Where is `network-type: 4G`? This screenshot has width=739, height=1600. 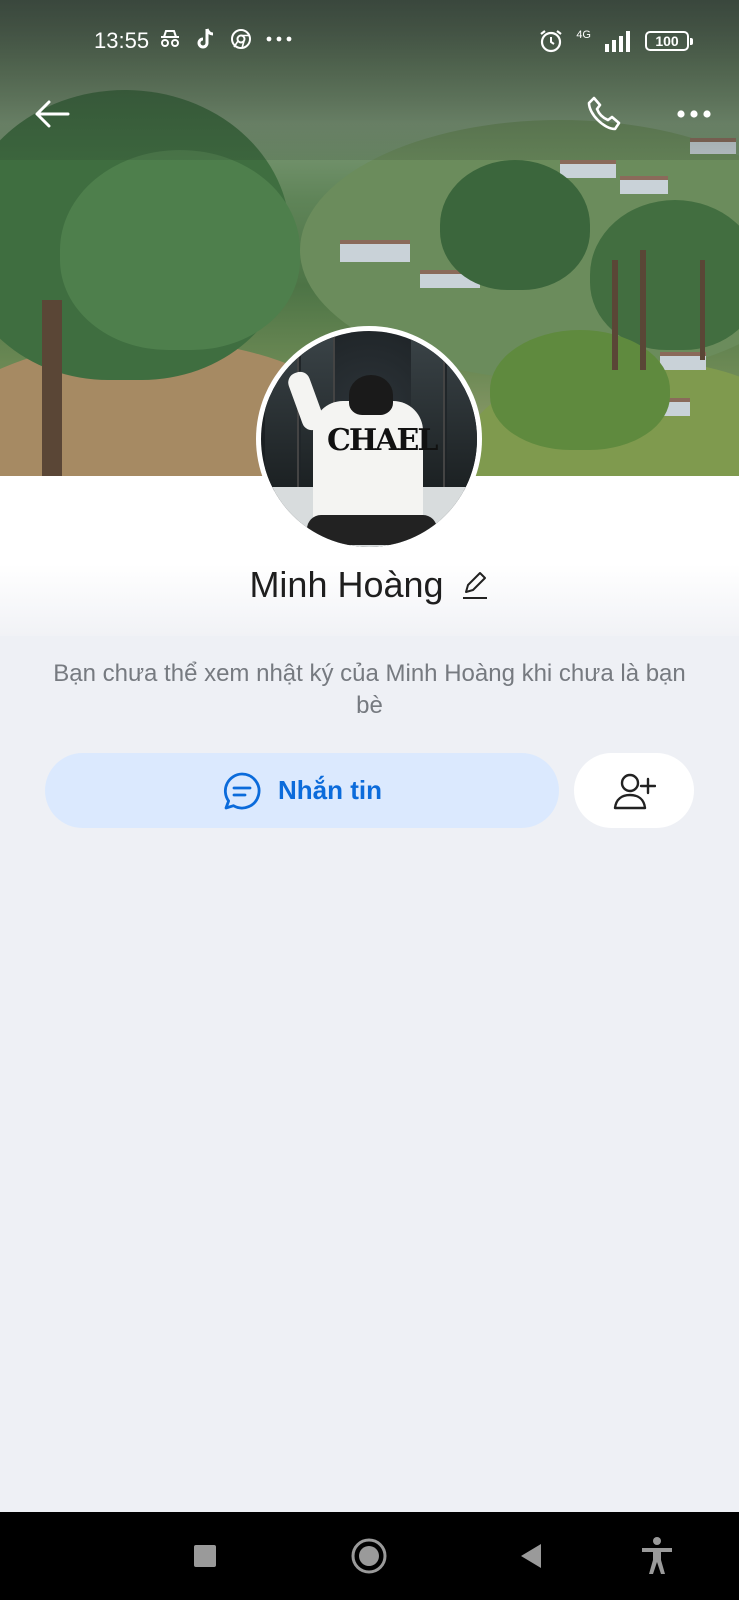
network-type: 4G is located at coordinates (583, 35).